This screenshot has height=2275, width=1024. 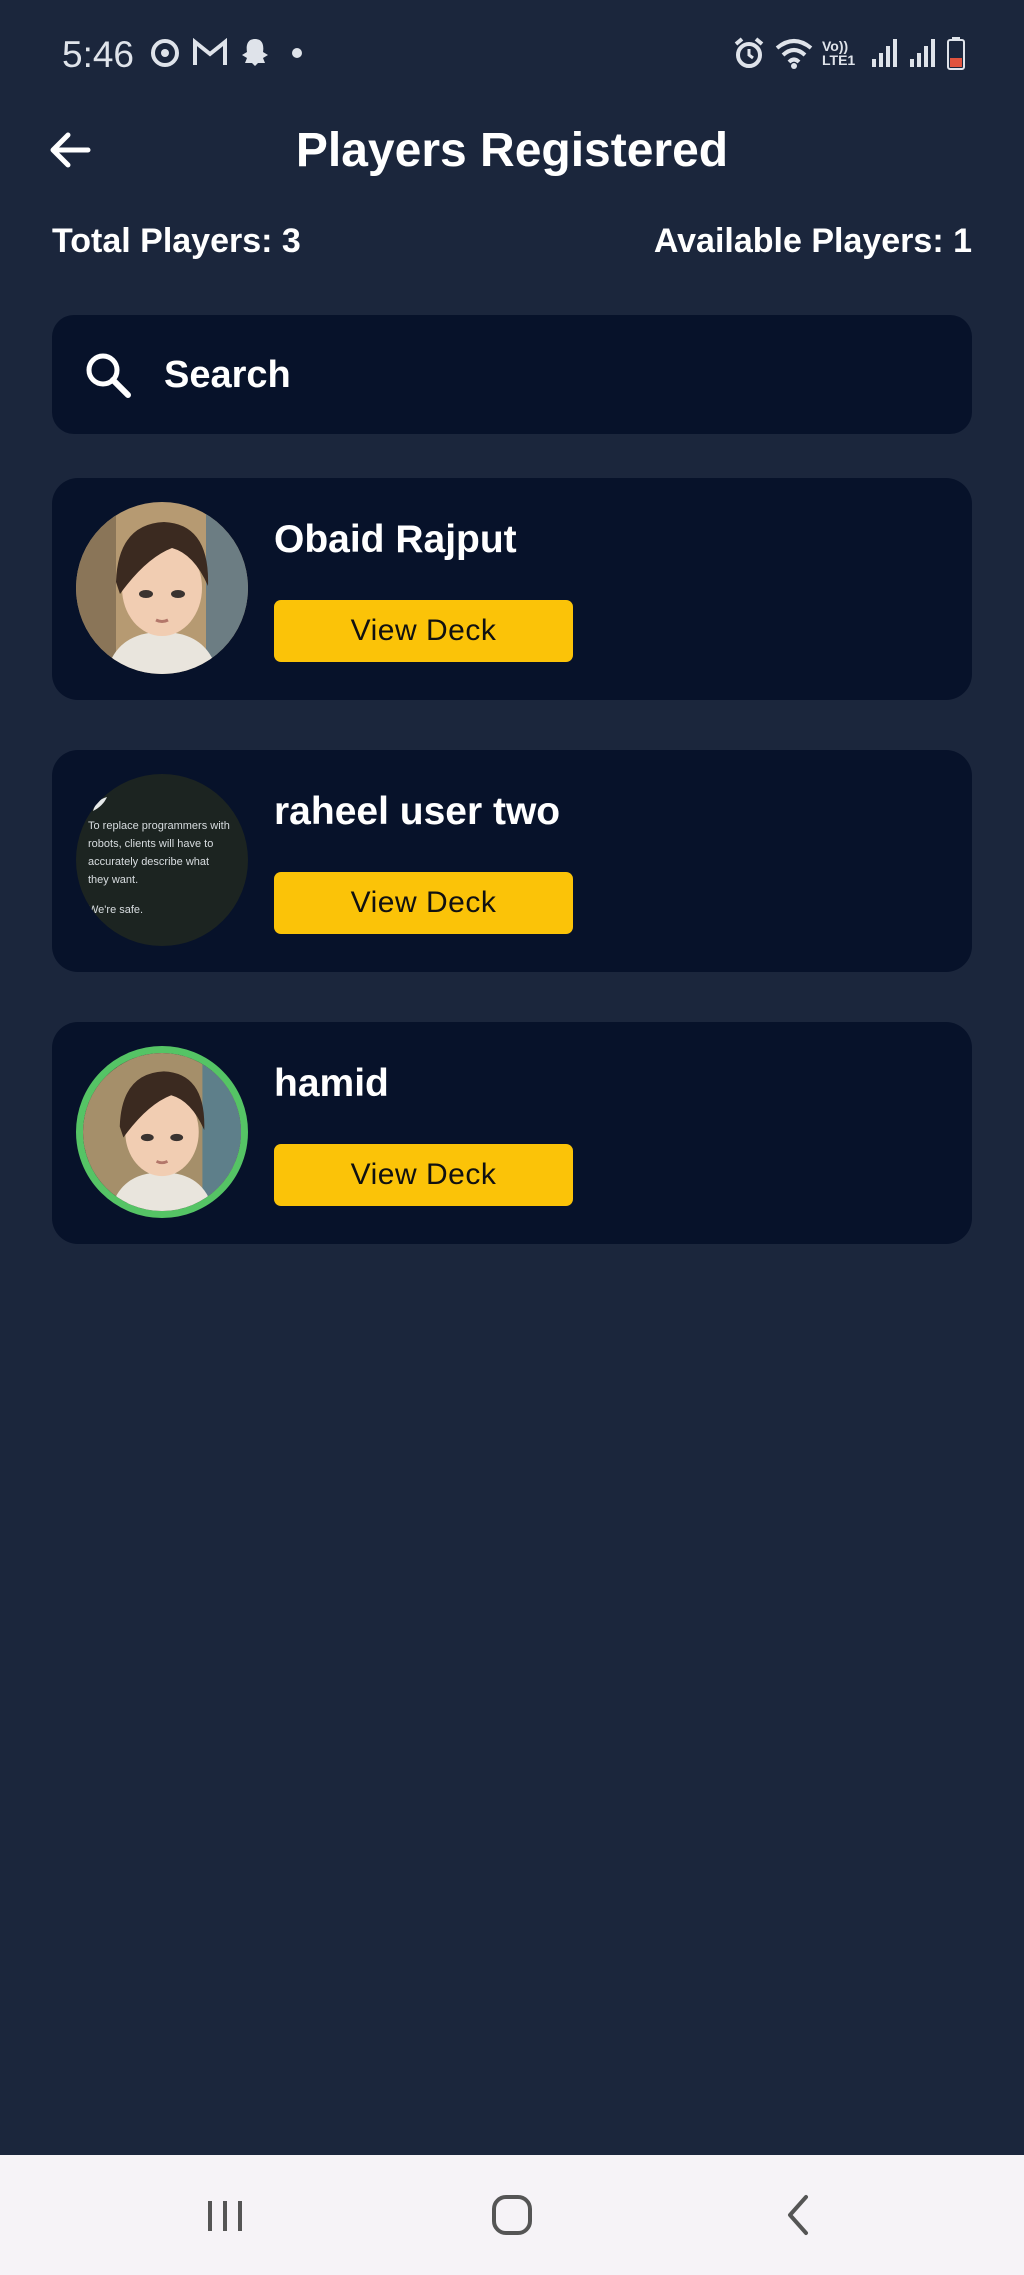 I want to click on system-back-button, so click(x=798, y=2215).